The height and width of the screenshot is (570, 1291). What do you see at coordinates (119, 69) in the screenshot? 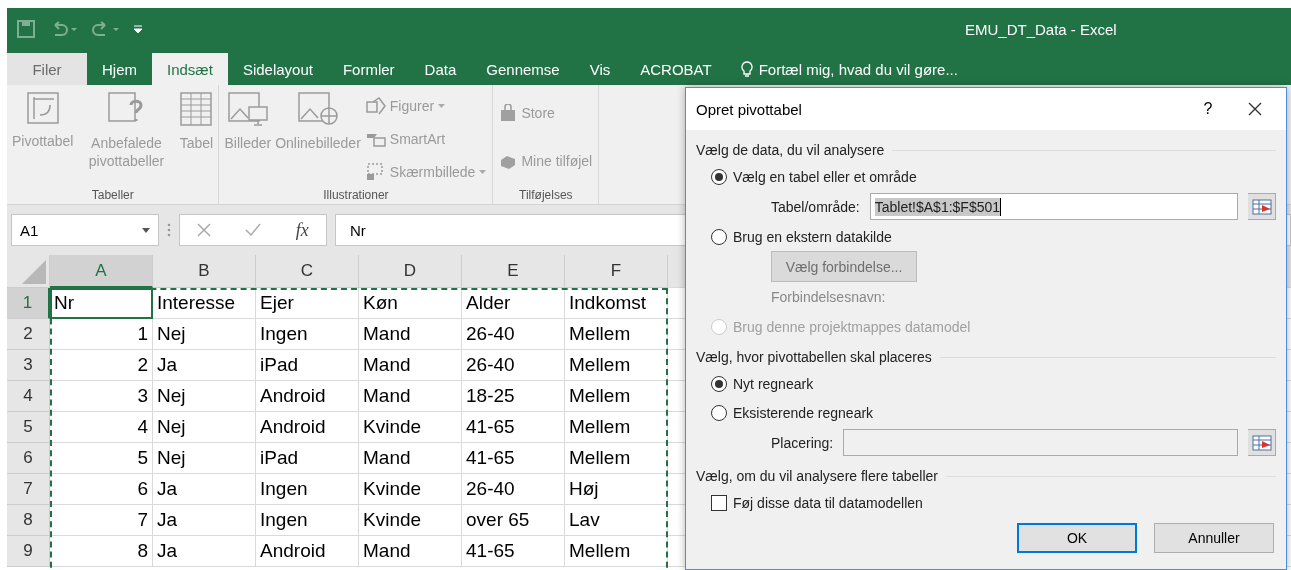
I see `ribbon-tab: Hjem` at bounding box center [119, 69].